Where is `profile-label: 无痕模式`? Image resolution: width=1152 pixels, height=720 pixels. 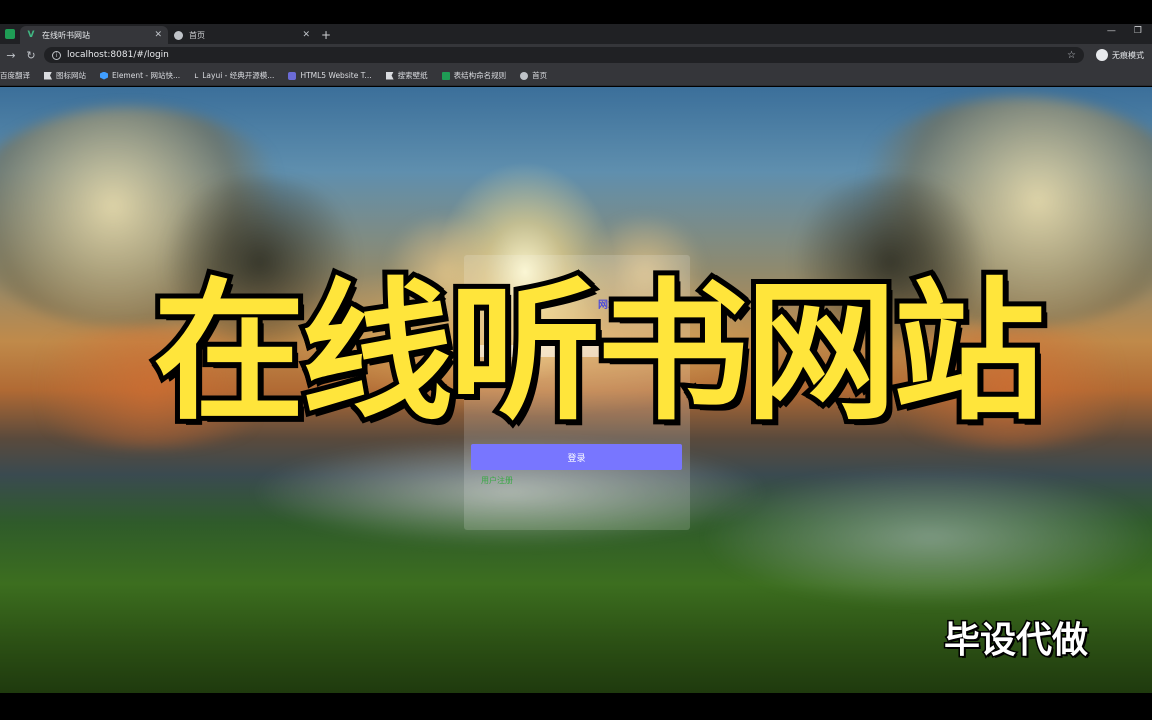
profile-label: 无痕模式 is located at coordinates (1128, 55).